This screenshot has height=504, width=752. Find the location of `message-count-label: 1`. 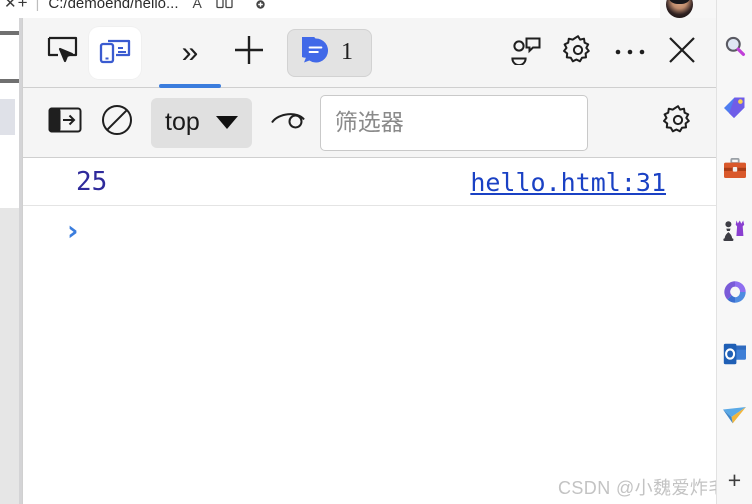

message-count-label: 1 is located at coordinates (347, 52).